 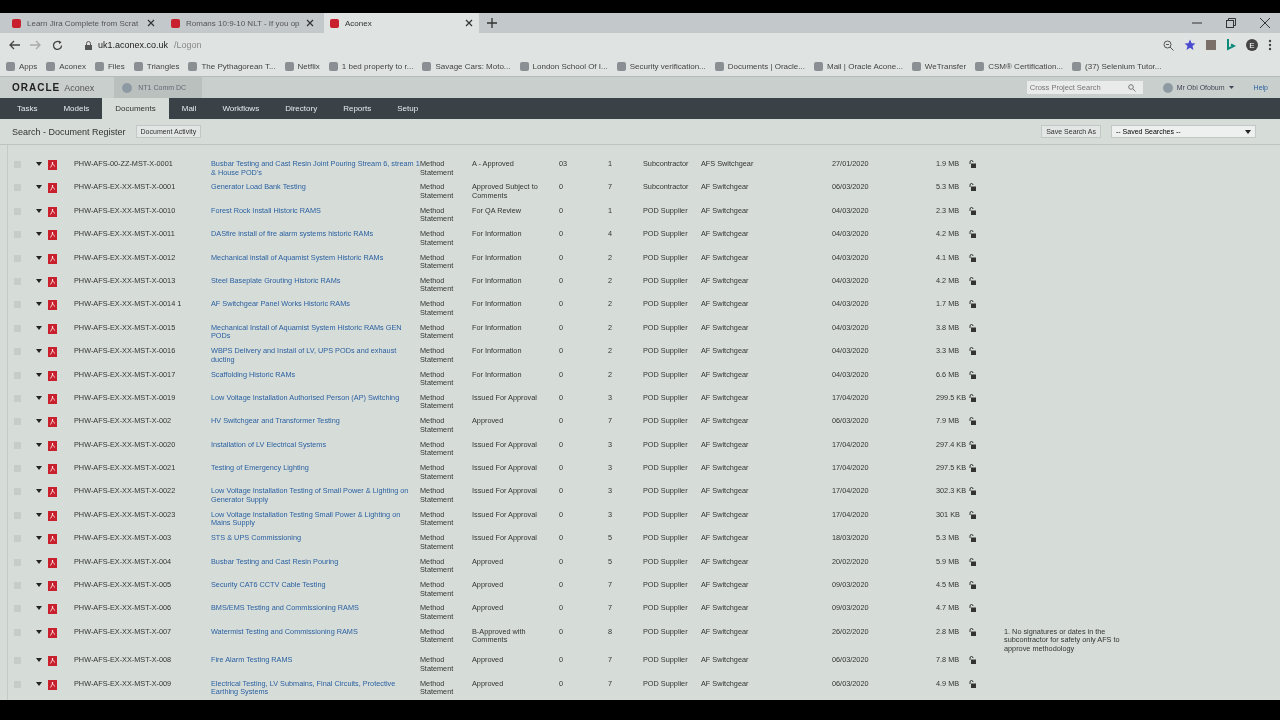 What do you see at coordinates (241, 108) in the screenshot?
I see `nav-tab: Workflows` at bounding box center [241, 108].